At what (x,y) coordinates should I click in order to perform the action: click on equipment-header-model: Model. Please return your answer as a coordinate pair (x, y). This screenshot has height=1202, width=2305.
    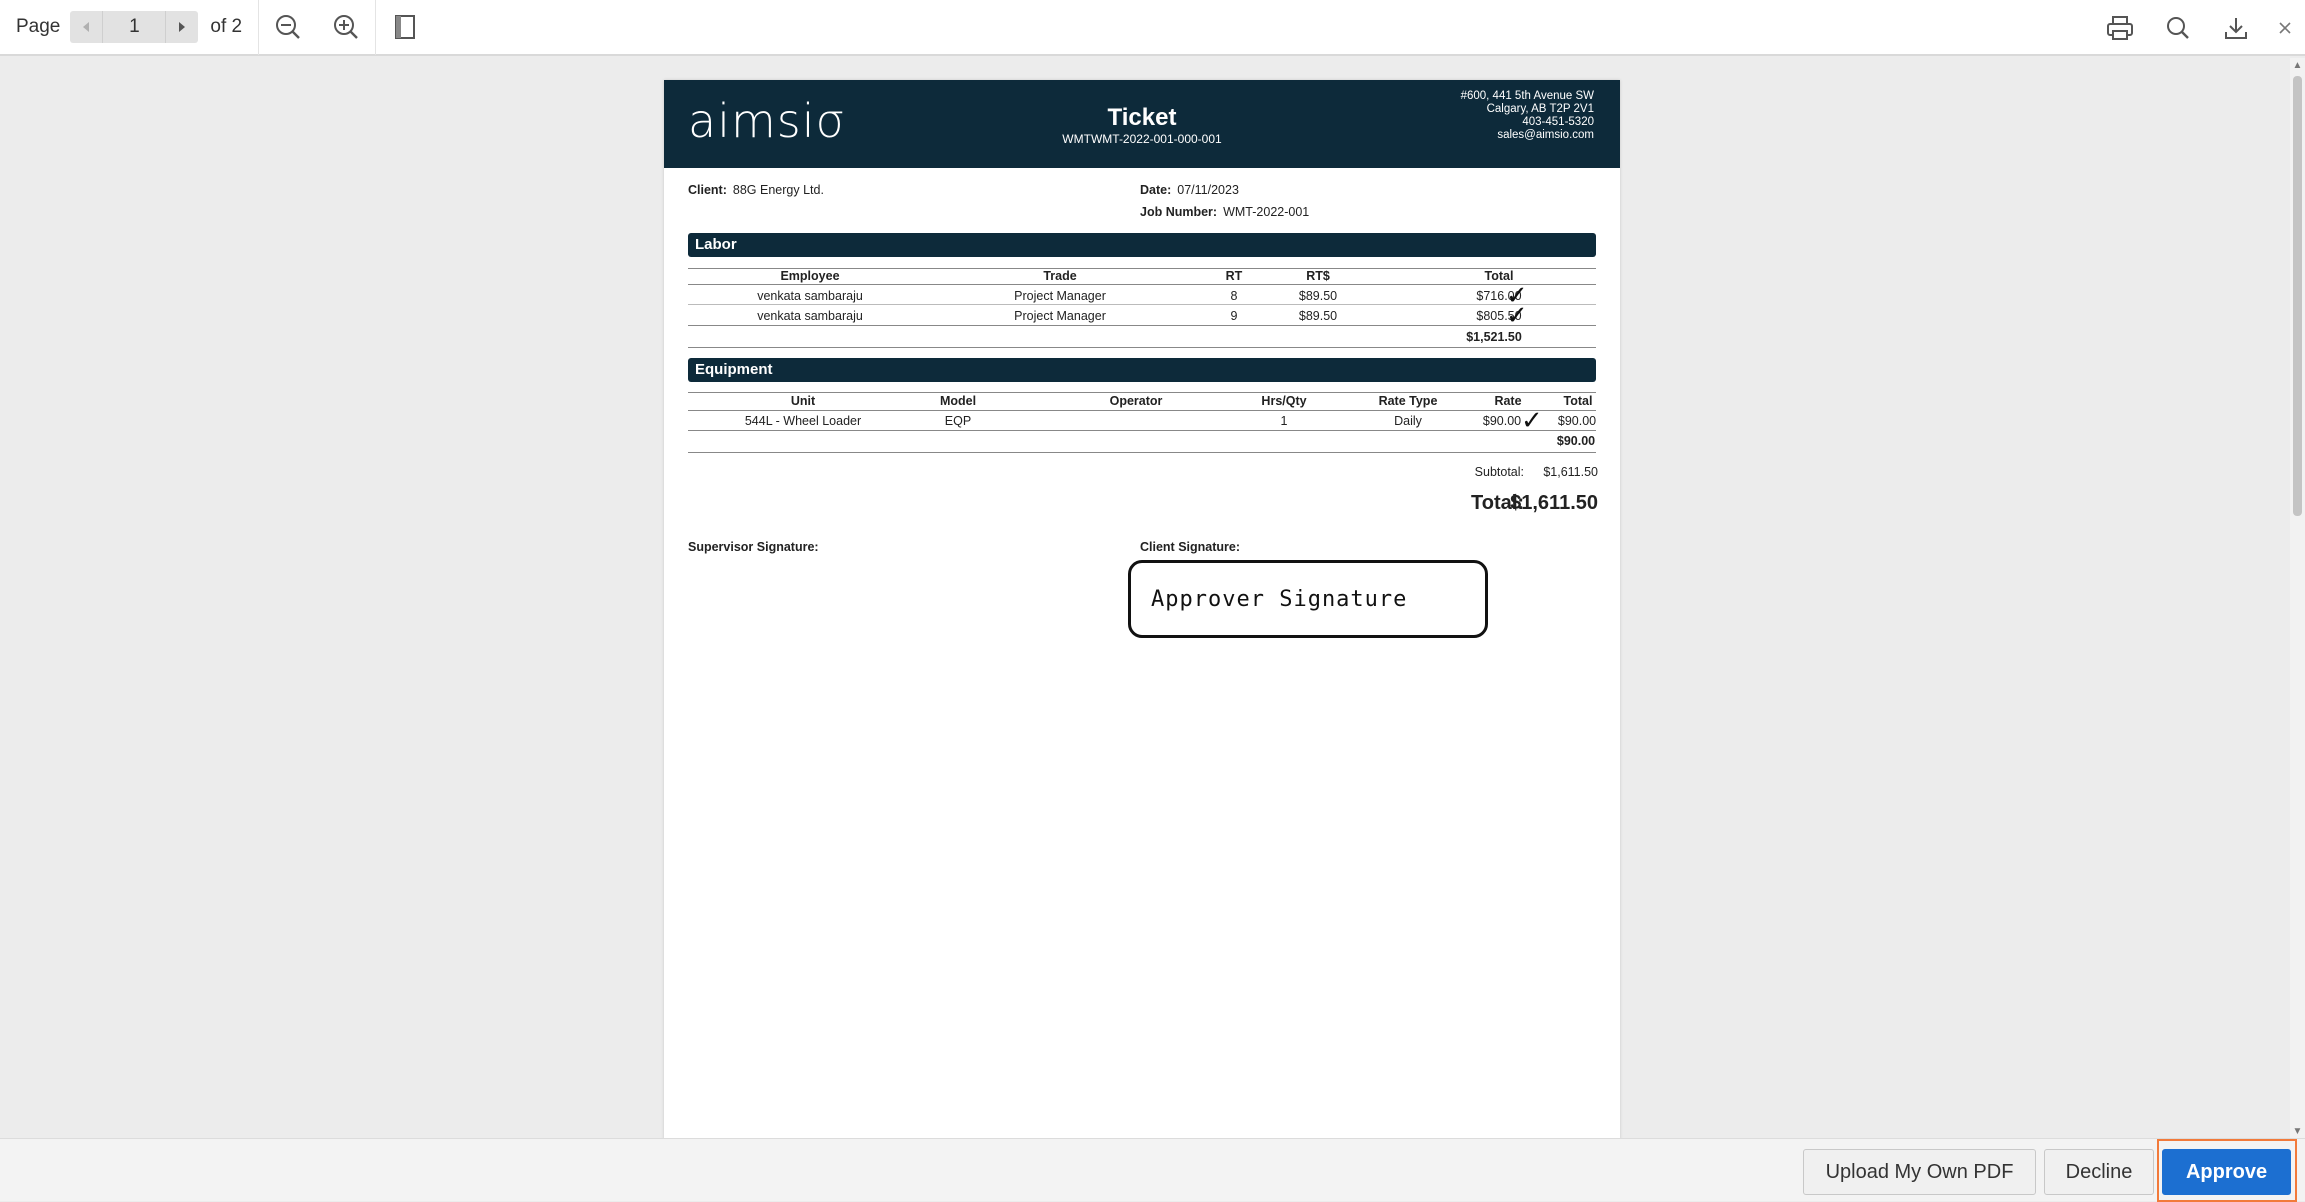
    Looking at the image, I should click on (958, 401).